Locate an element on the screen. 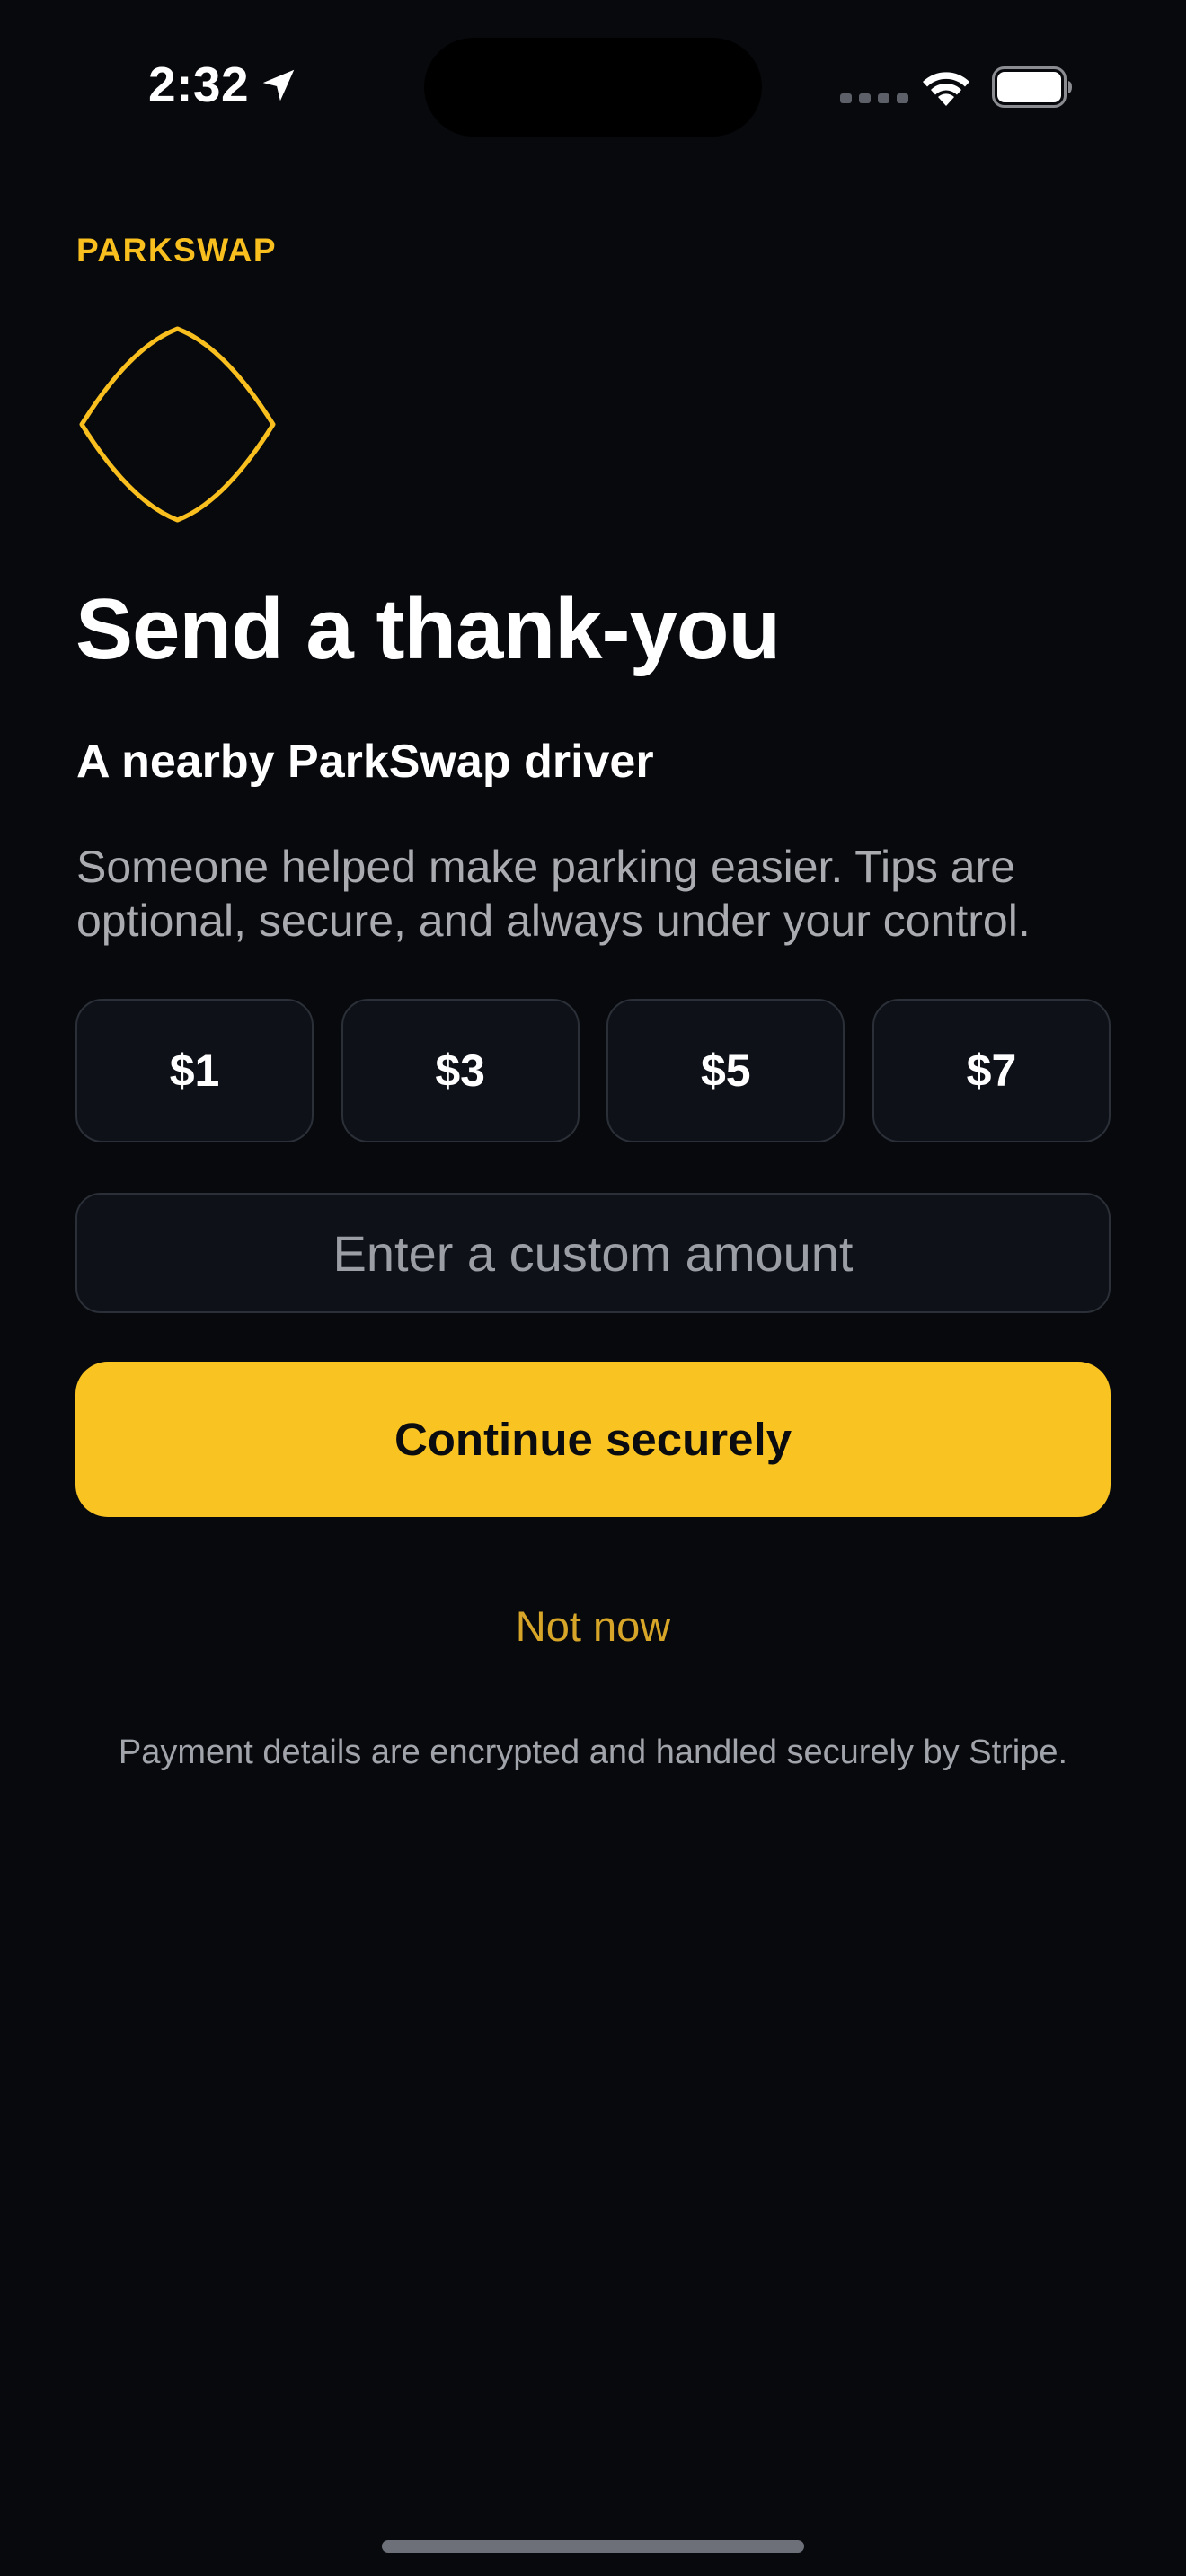 This screenshot has width=1186, height=2576. home-indicator is located at coordinates (593, 2546).